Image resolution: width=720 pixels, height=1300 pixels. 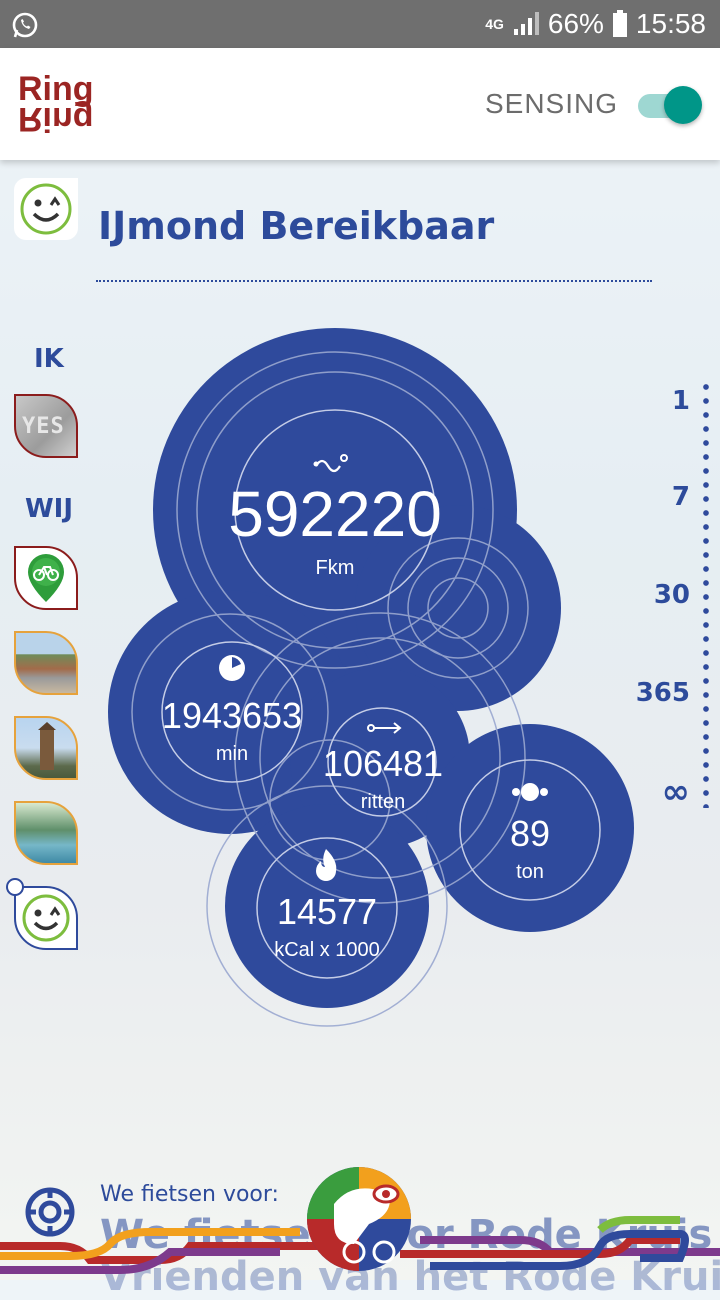 What do you see at coordinates (232, 754) in the screenshot?
I see `time-unit: min` at bounding box center [232, 754].